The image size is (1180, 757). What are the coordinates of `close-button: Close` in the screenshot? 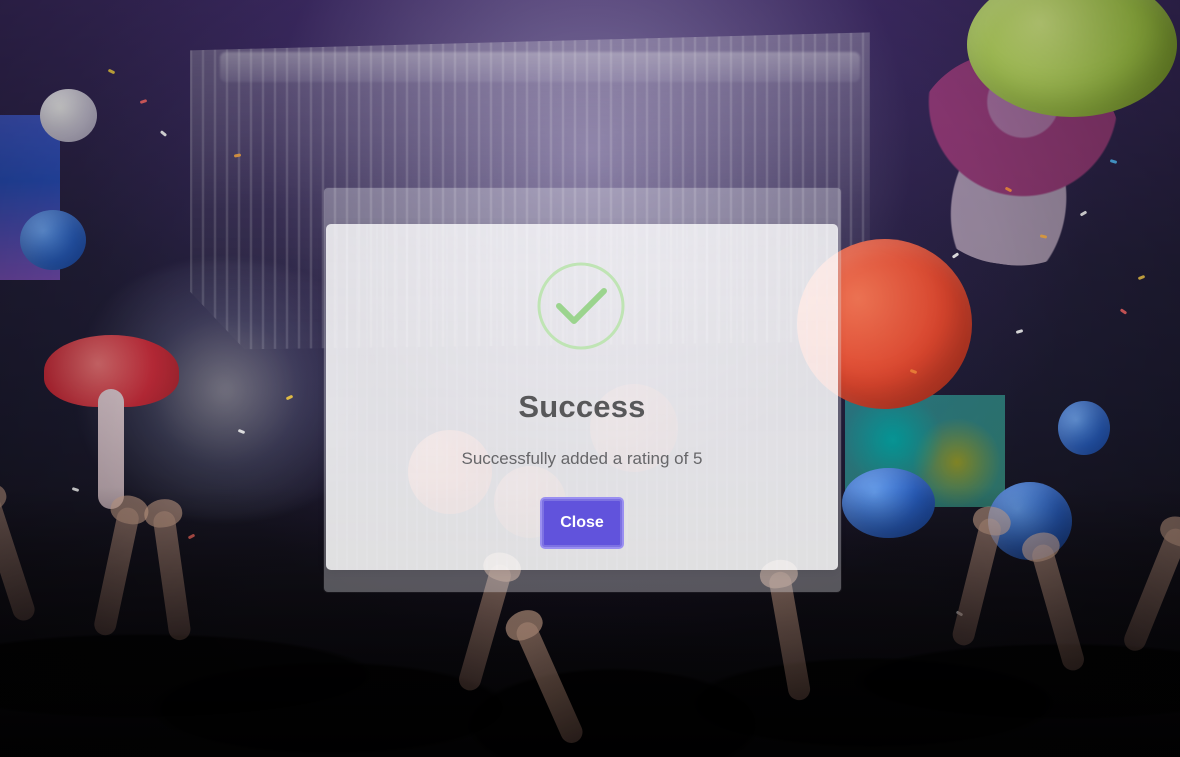 It's located at (582, 523).